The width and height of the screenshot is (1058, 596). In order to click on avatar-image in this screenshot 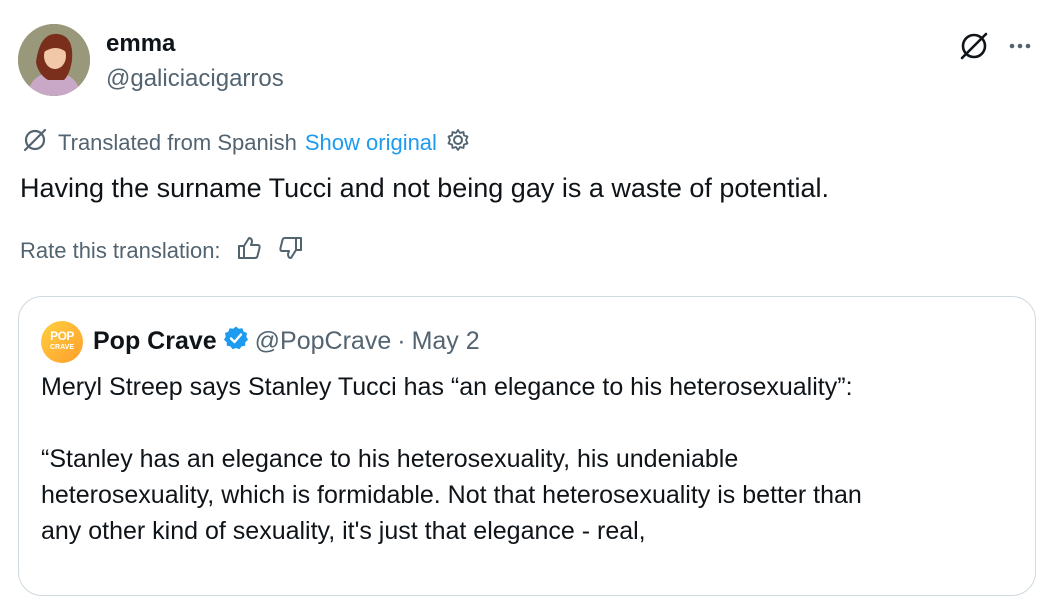, I will do `click(54, 60)`.